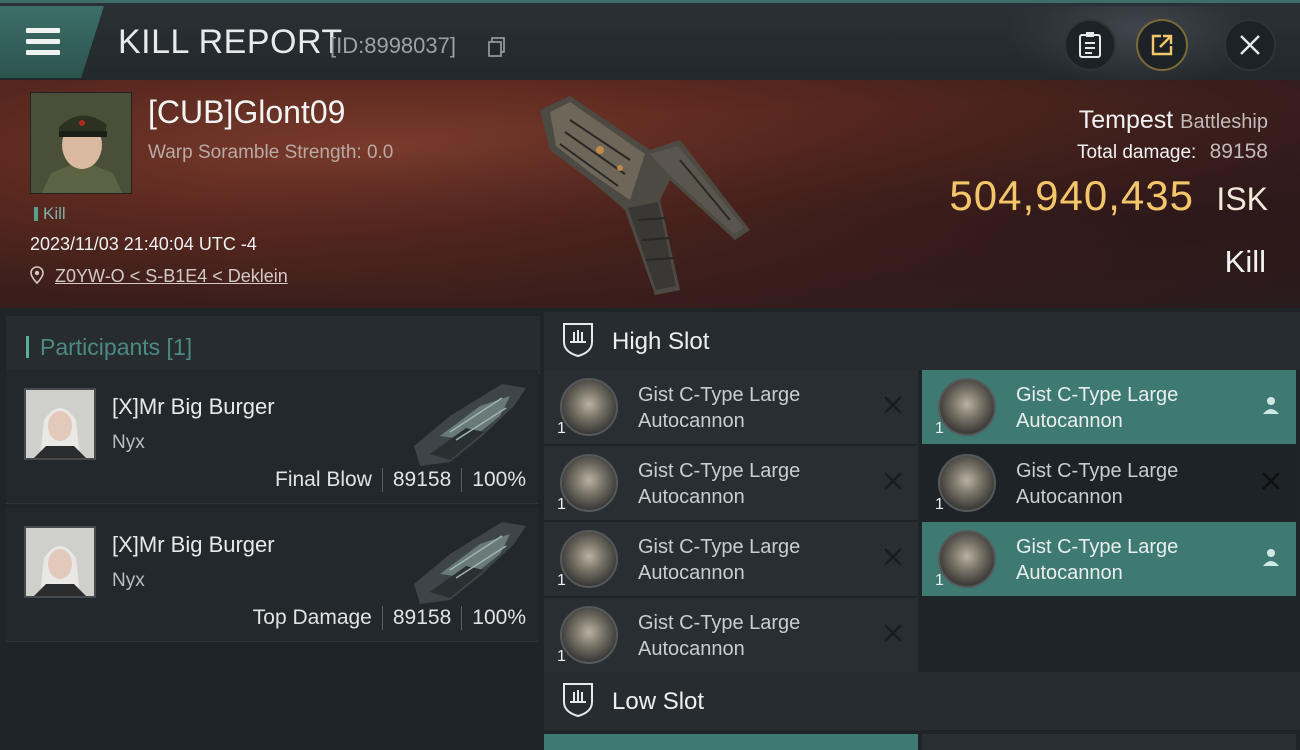 The image size is (1300, 750). What do you see at coordinates (116, 347) in the screenshot?
I see `participants-title: Participants [1]` at bounding box center [116, 347].